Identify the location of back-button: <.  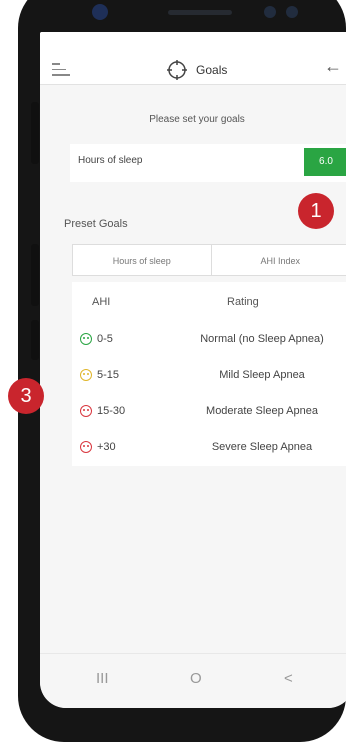
(288, 678).